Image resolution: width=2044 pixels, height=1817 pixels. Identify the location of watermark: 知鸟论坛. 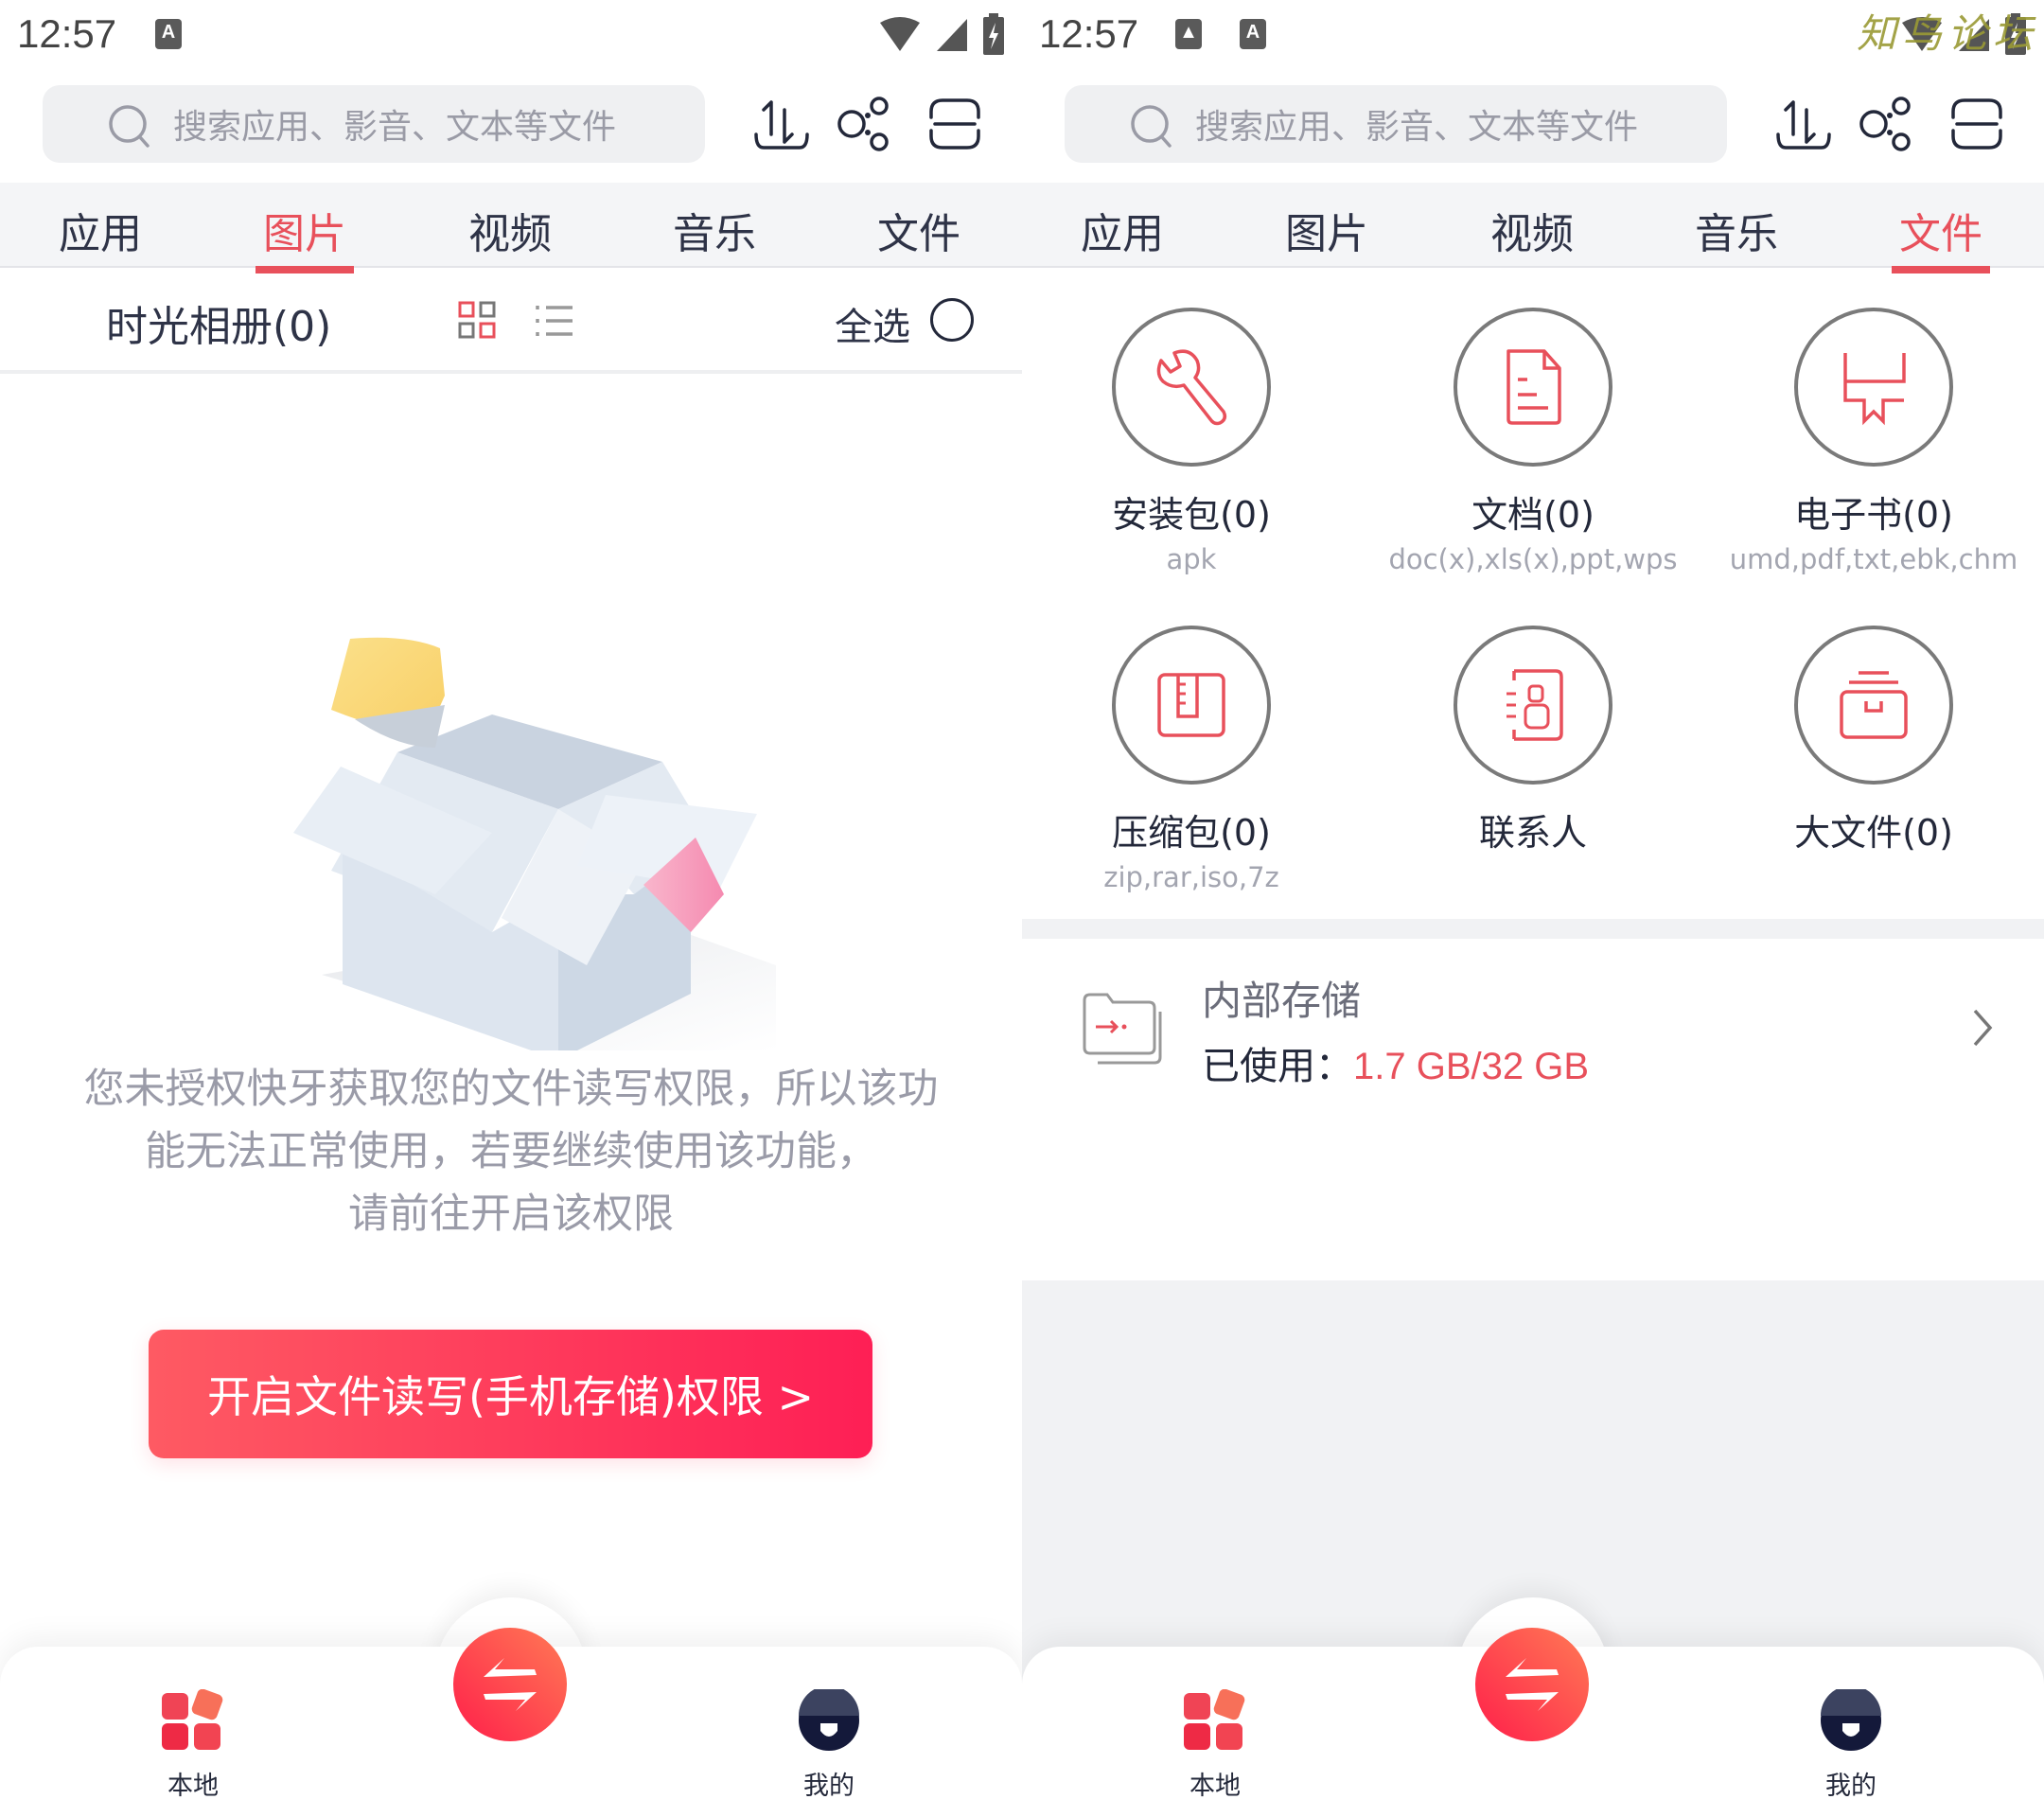
(1947, 33).